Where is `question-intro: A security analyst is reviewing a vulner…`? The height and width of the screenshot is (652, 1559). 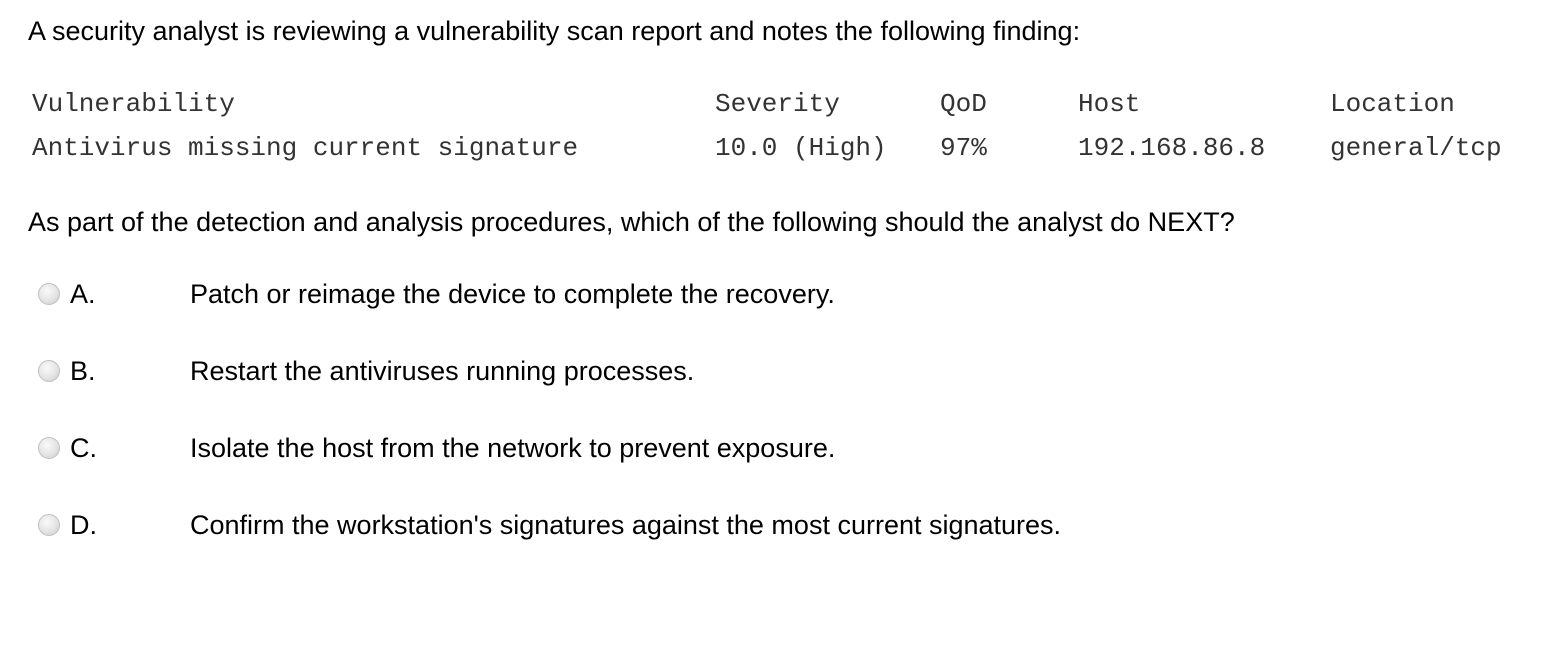 question-intro: A security analyst is reviewing a vulner… is located at coordinates (554, 31).